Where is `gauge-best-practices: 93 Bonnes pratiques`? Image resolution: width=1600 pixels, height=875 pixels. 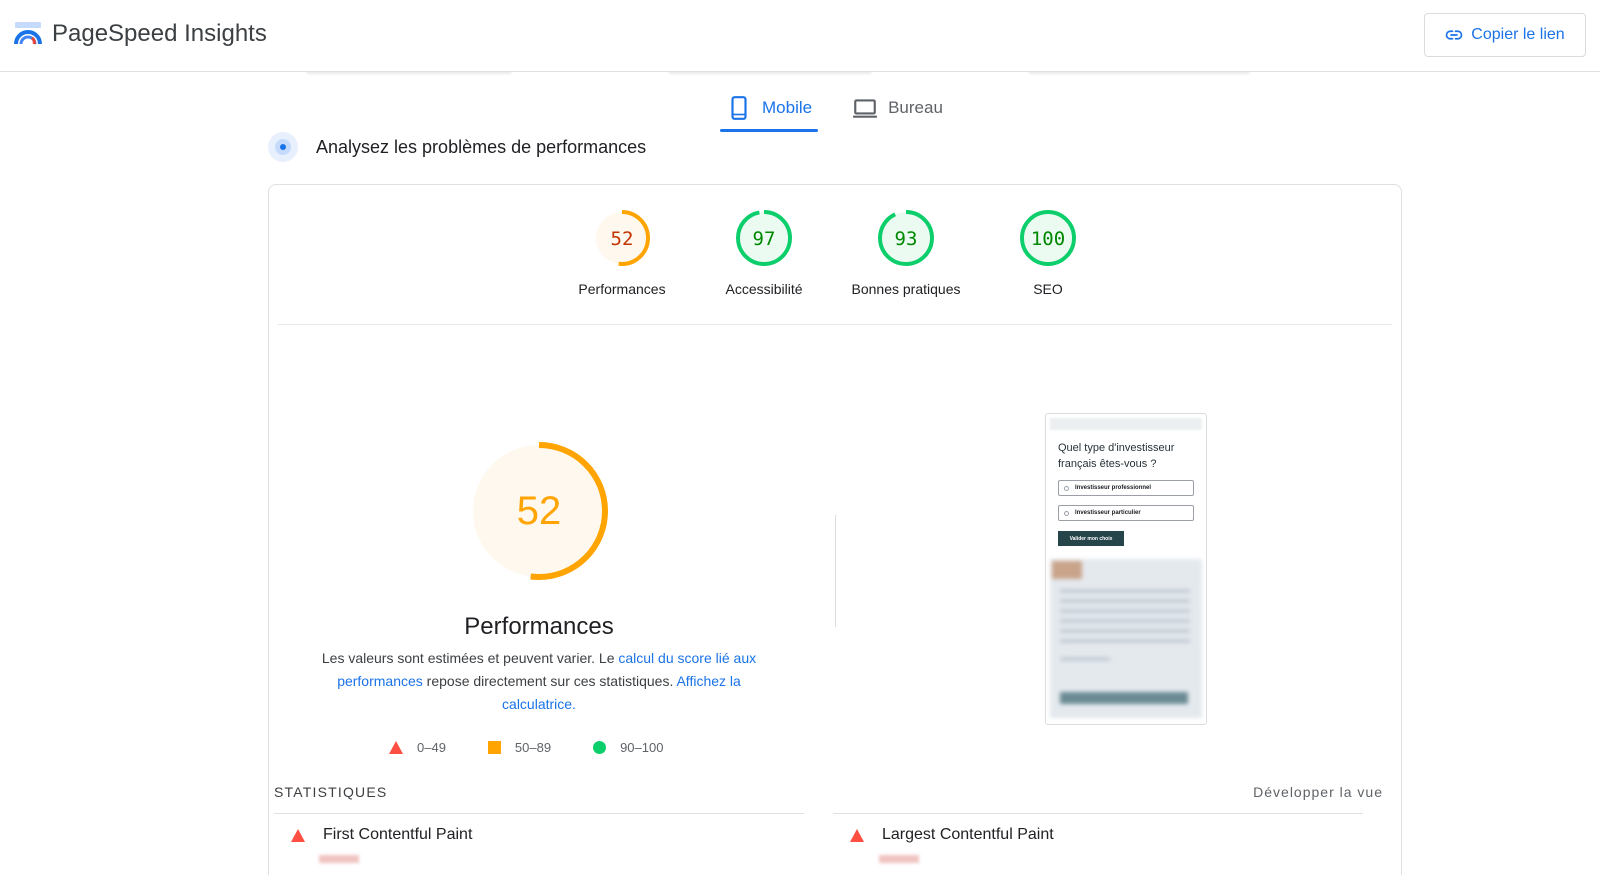 gauge-best-practices: 93 Bonnes pratiques is located at coordinates (906, 253).